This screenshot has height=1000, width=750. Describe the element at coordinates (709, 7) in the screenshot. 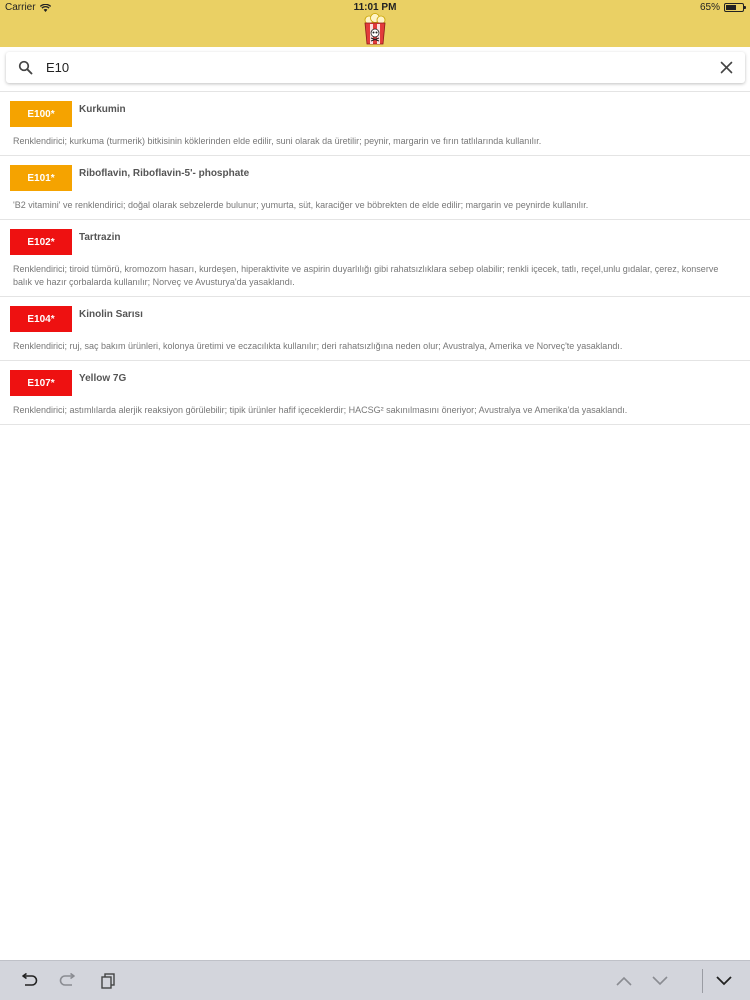

I see `battery-percent: 65%` at that location.